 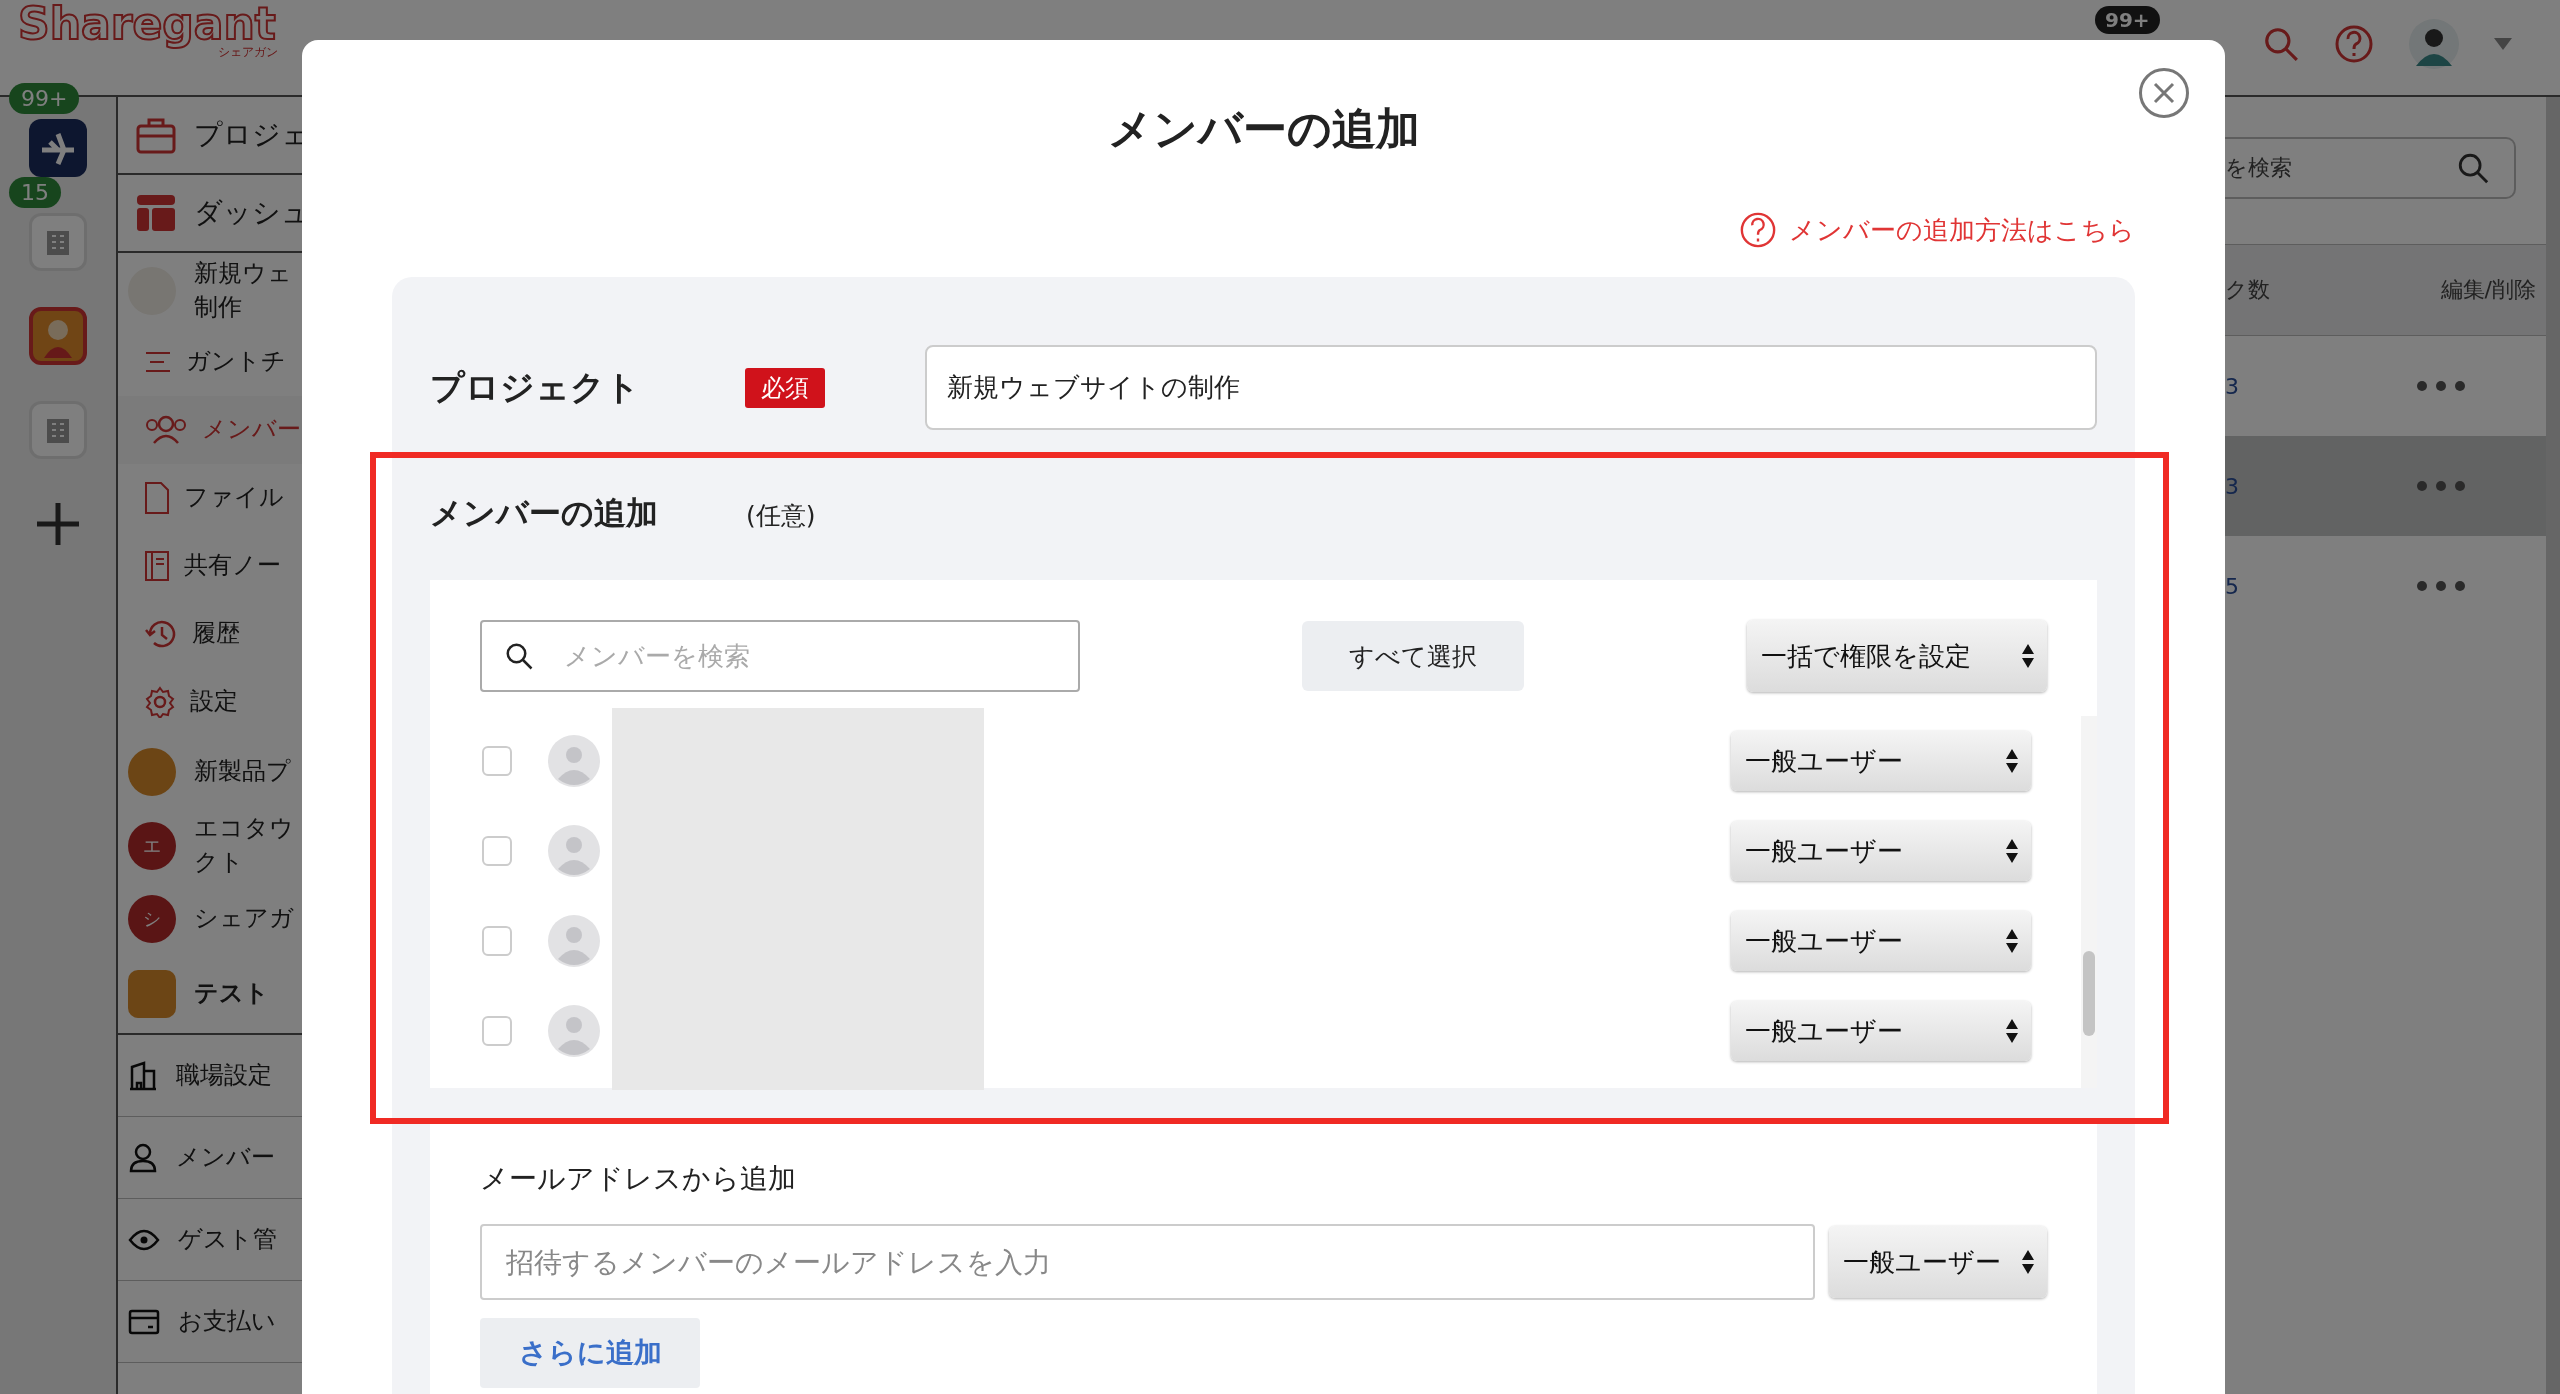 What do you see at coordinates (1413, 656) in the screenshot?
I see `select-all-button: すべて選択` at bounding box center [1413, 656].